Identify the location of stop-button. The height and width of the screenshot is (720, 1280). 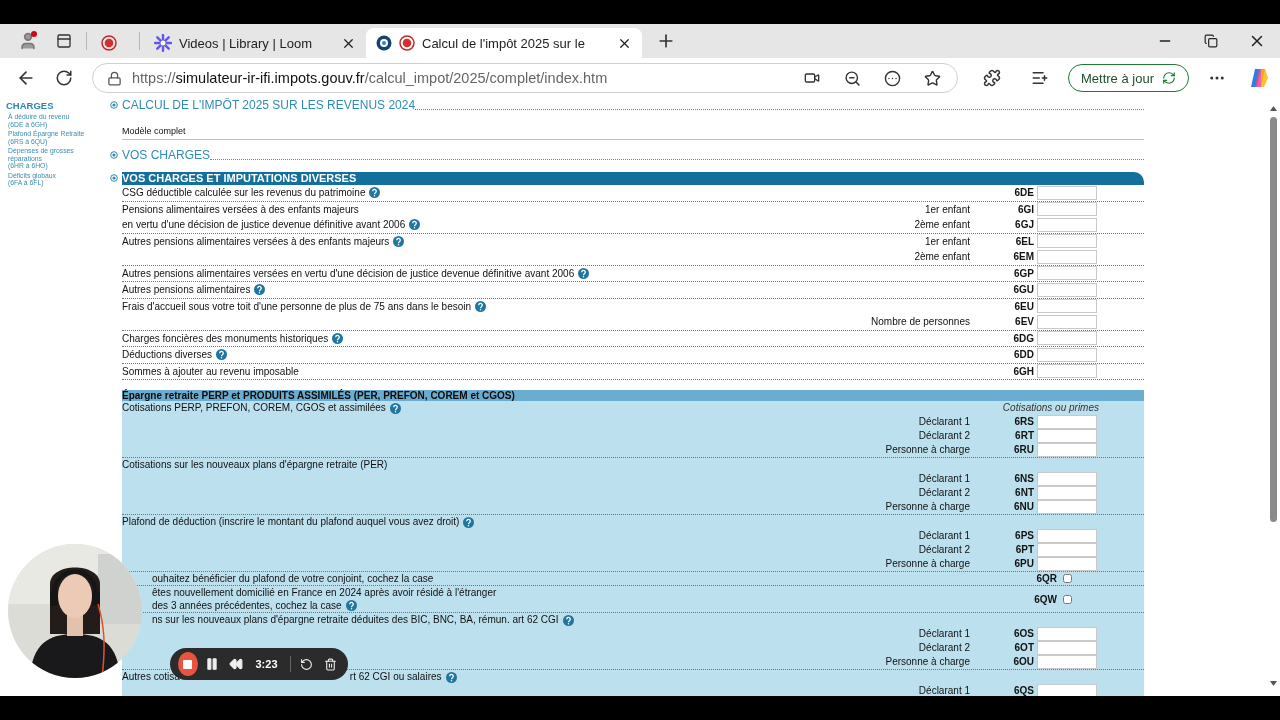
(188, 664).